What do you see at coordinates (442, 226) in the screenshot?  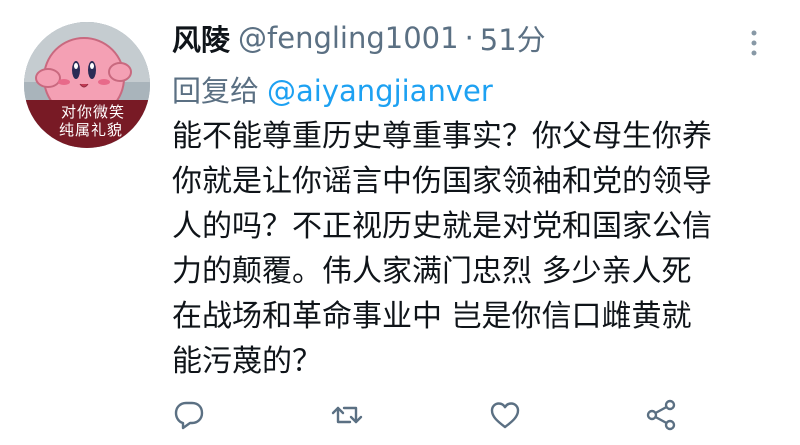 I see `tweet-text-line: 人的吗？不正视历史就是对党和国家公信` at bounding box center [442, 226].